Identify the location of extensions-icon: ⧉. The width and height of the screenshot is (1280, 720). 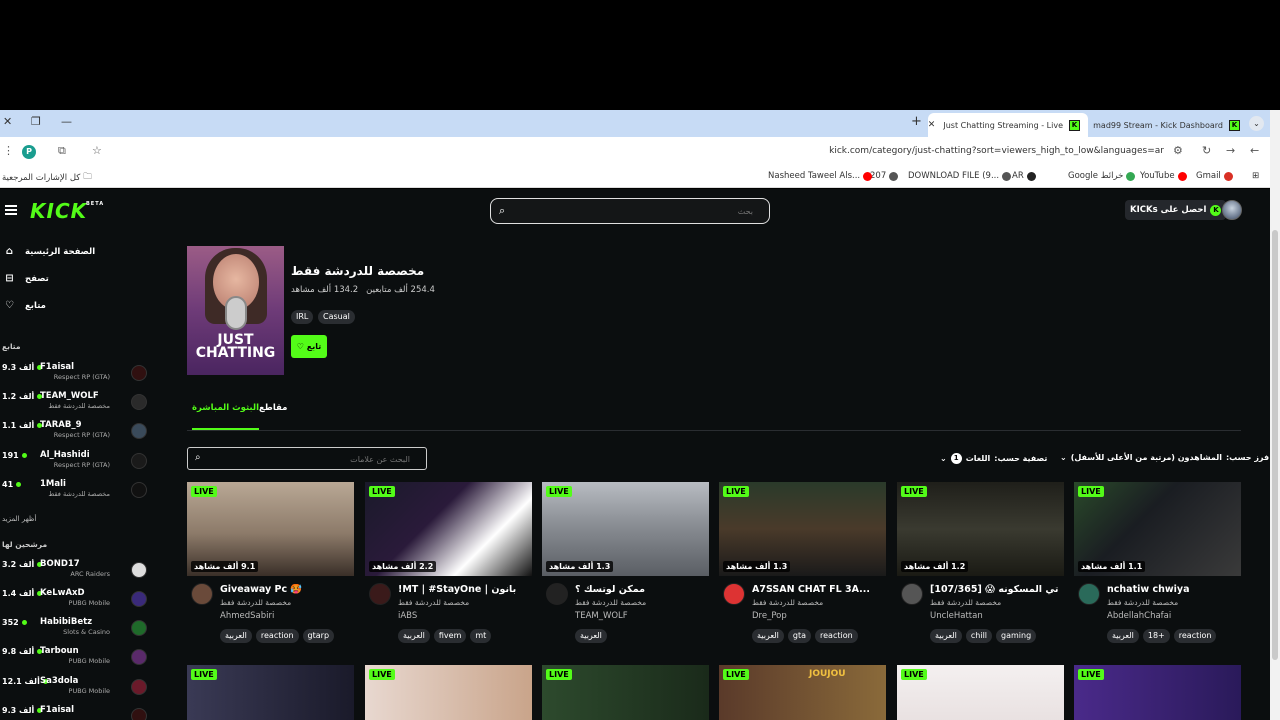
(62, 151).